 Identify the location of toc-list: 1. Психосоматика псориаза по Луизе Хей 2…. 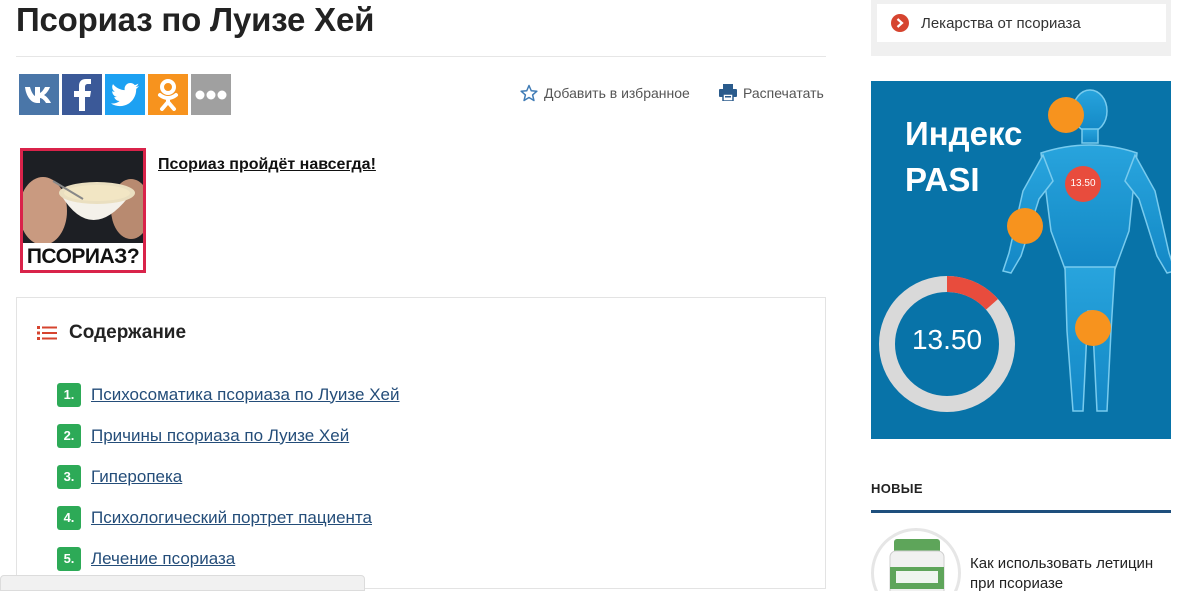
(228, 476).